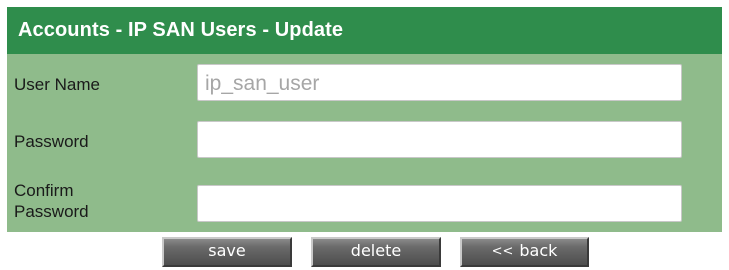  I want to click on password-field, so click(439, 139).